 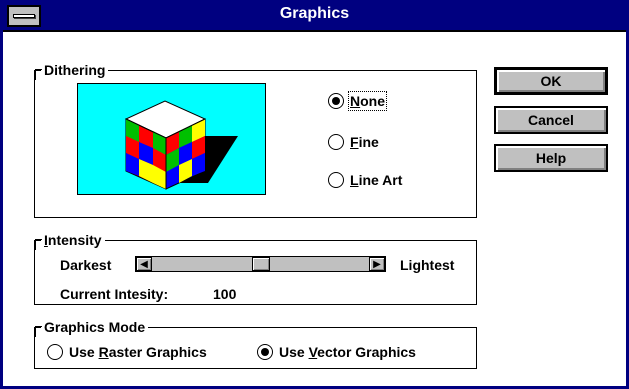 What do you see at coordinates (70, 240) in the screenshot?
I see `intensity-label: Intensity` at bounding box center [70, 240].